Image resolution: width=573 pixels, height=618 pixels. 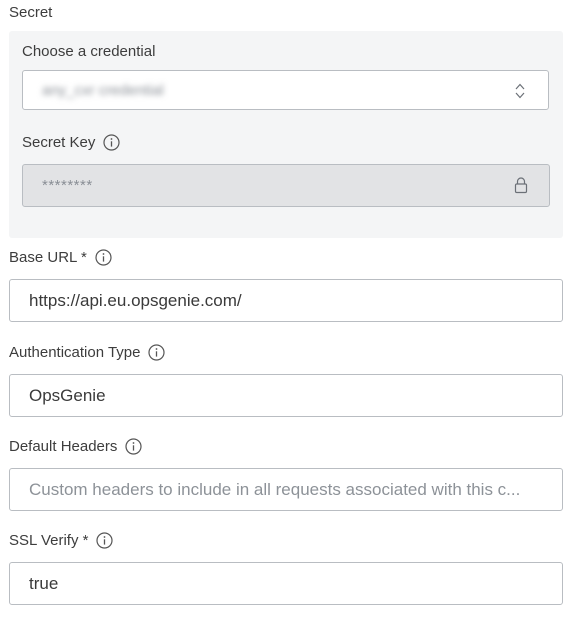 I want to click on auth-type-input: OpsGenie, so click(x=286, y=395).